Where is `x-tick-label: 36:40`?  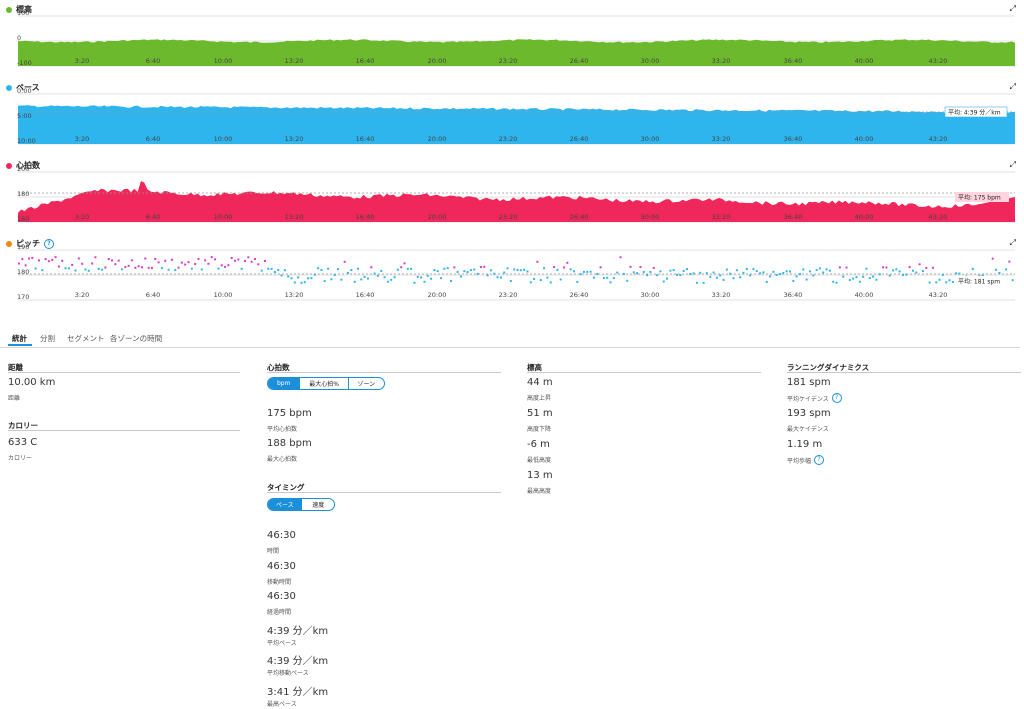 x-tick-label: 36:40 is located at coordinates (793, 295).